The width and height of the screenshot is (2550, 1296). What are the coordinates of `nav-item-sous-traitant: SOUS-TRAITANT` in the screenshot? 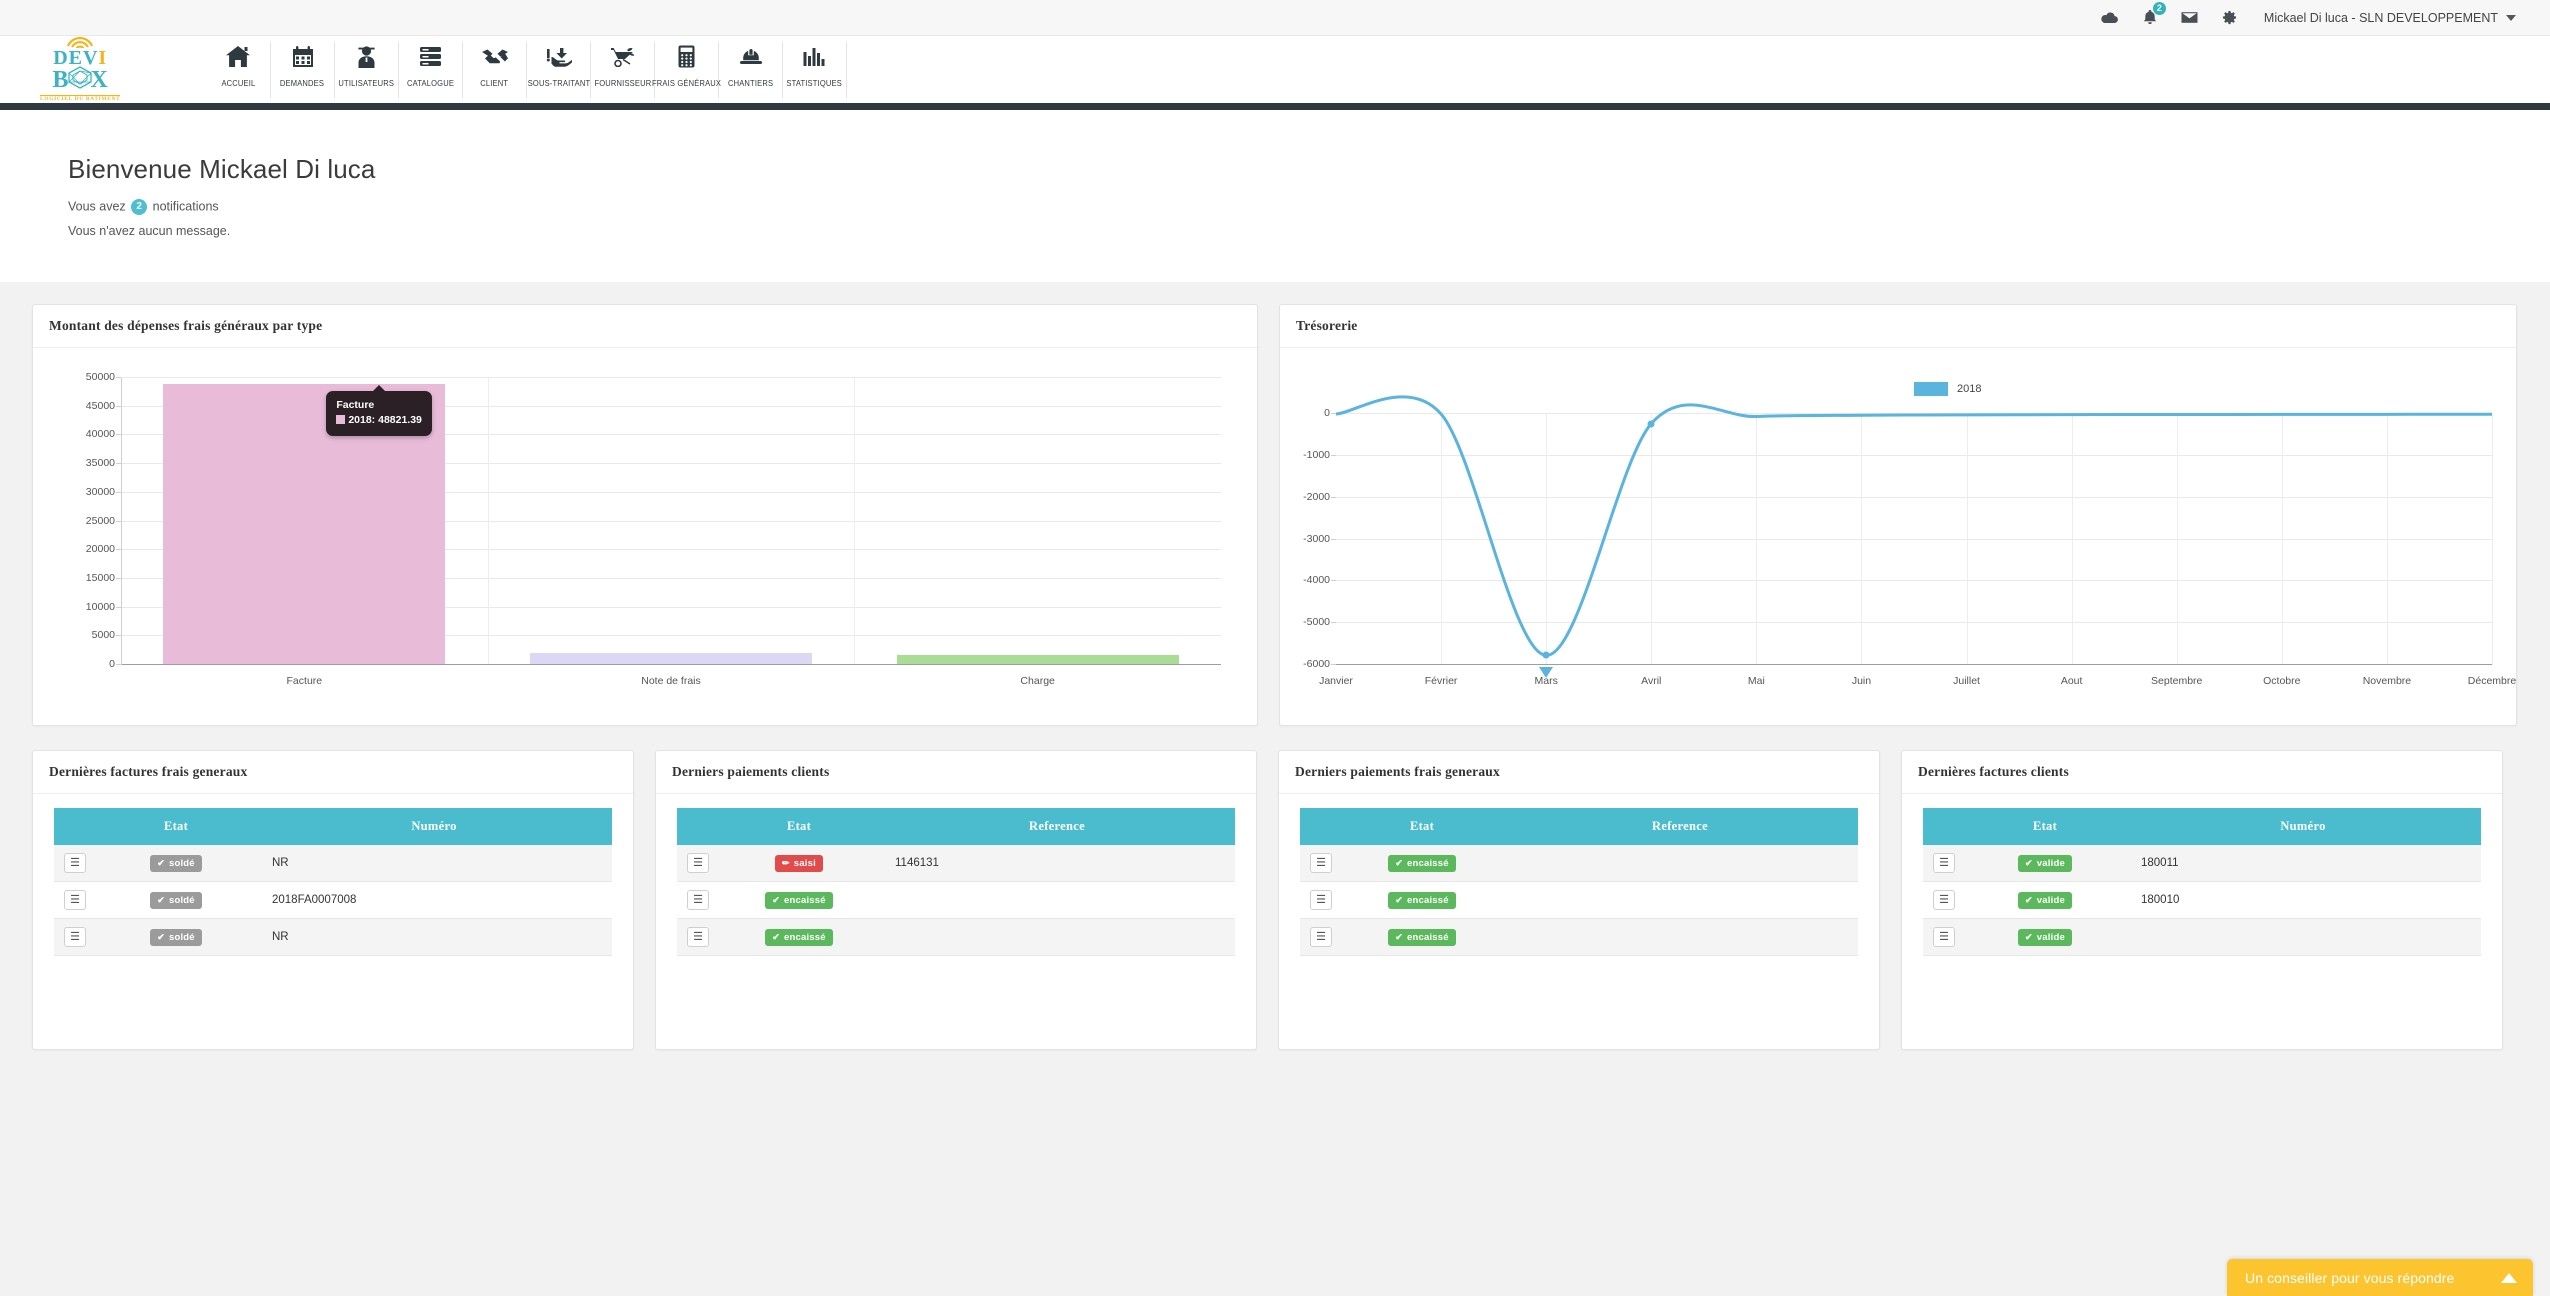 It's located at (558, 69).